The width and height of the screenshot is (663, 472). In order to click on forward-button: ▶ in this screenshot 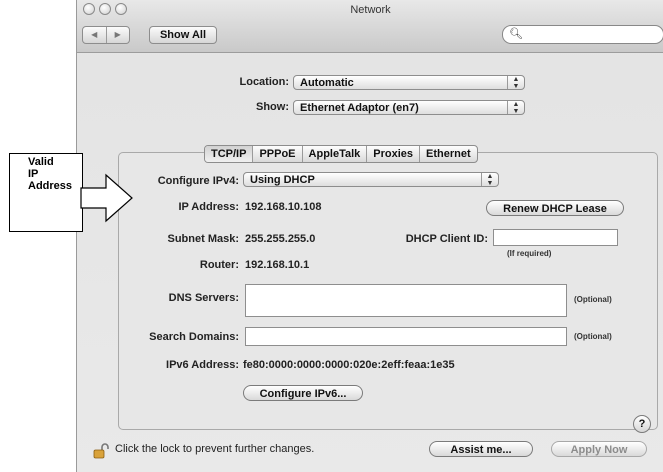, I will do `click(118, 35)`.